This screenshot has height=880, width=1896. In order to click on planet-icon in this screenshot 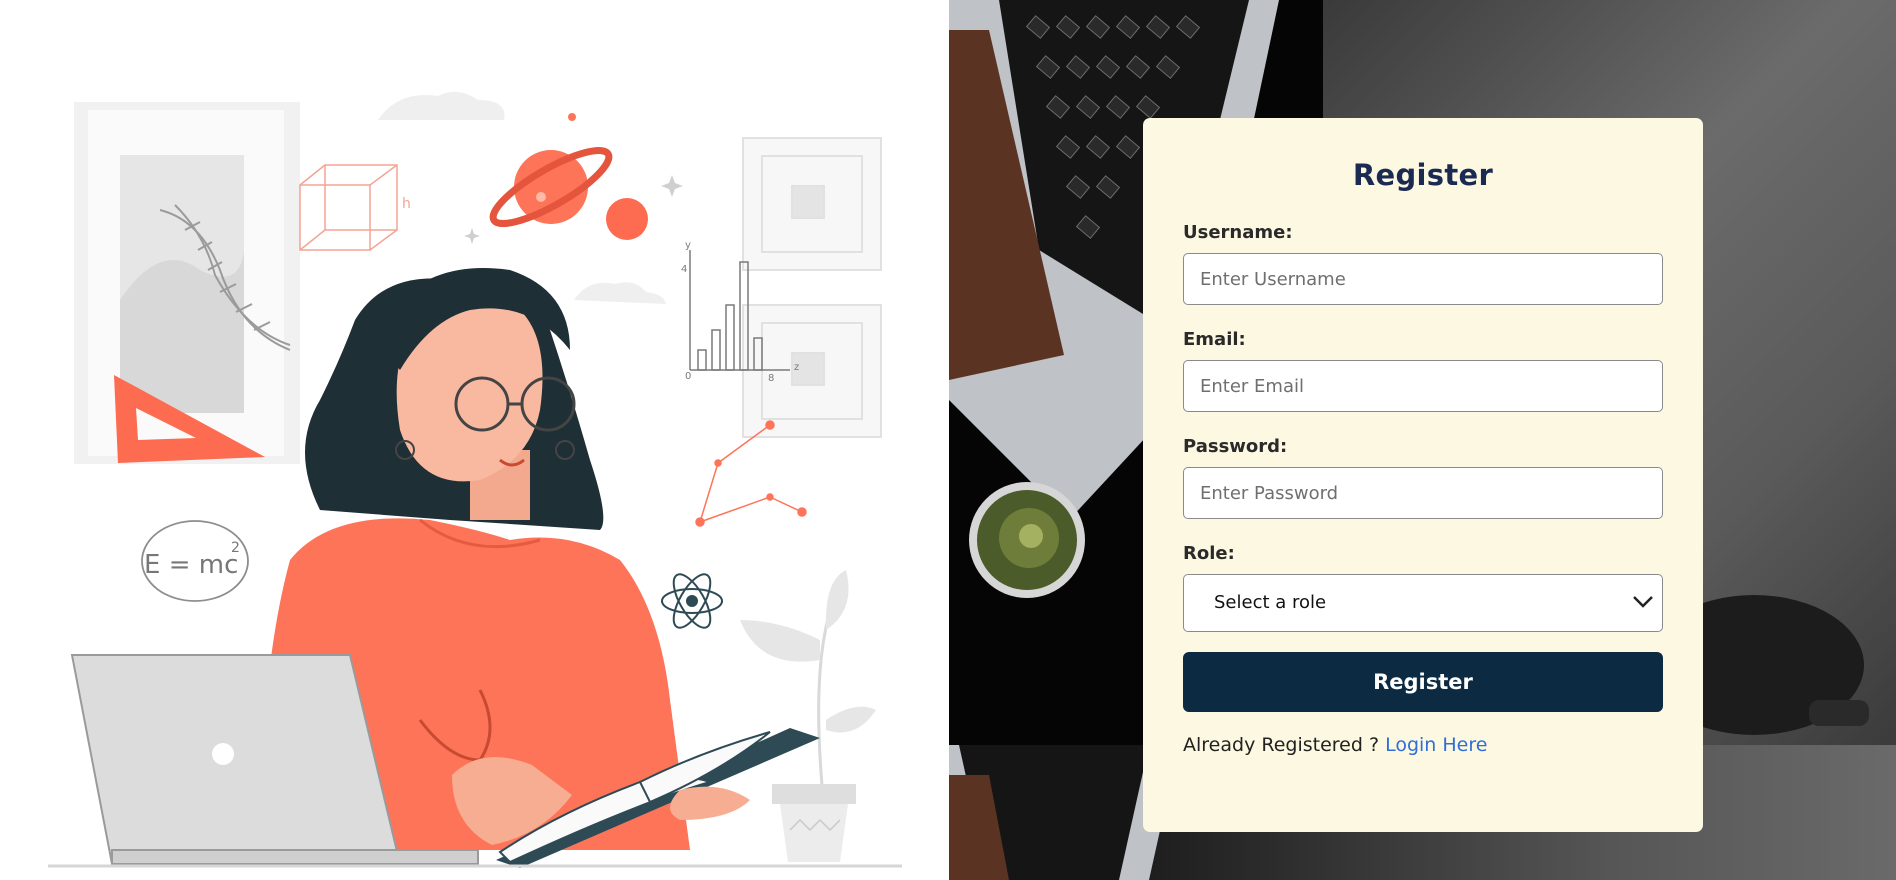, I will do `click(568, 176)`.